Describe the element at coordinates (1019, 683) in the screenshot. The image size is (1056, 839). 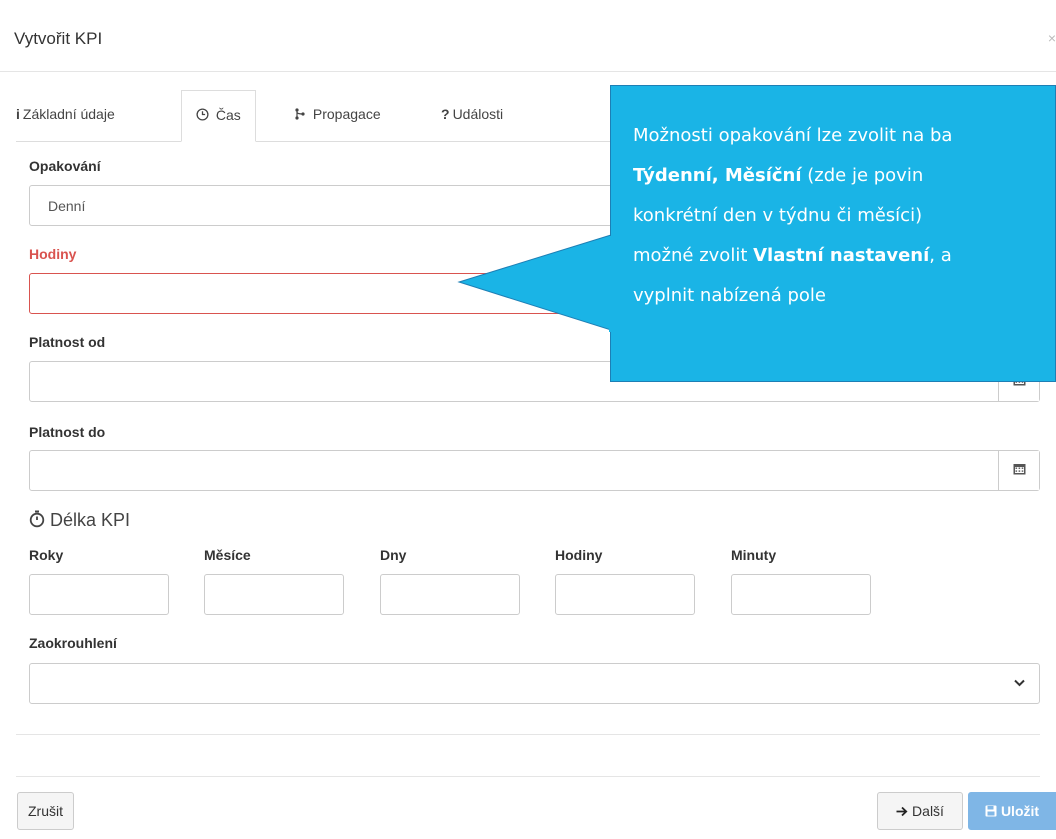
I see `chevron-down-icon` at that location.